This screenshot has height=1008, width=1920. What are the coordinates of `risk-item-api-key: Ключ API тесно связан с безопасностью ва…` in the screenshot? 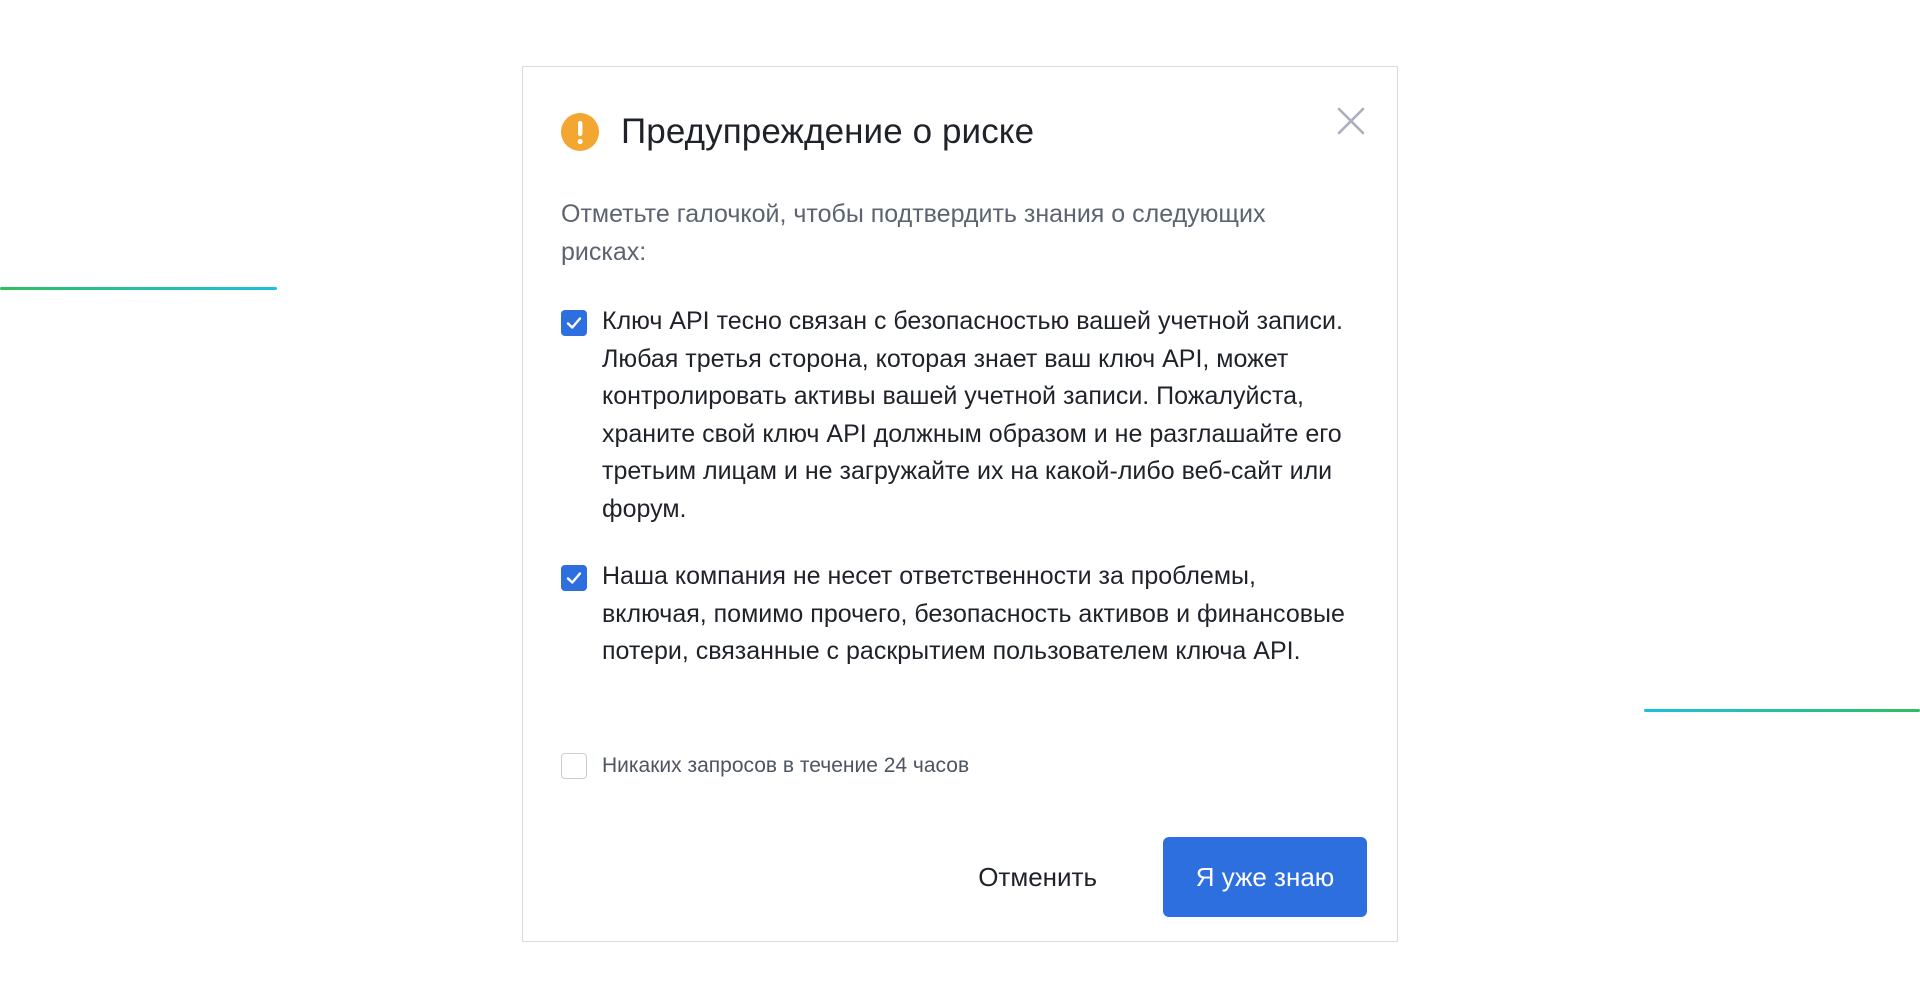 It's located at (961, 415).